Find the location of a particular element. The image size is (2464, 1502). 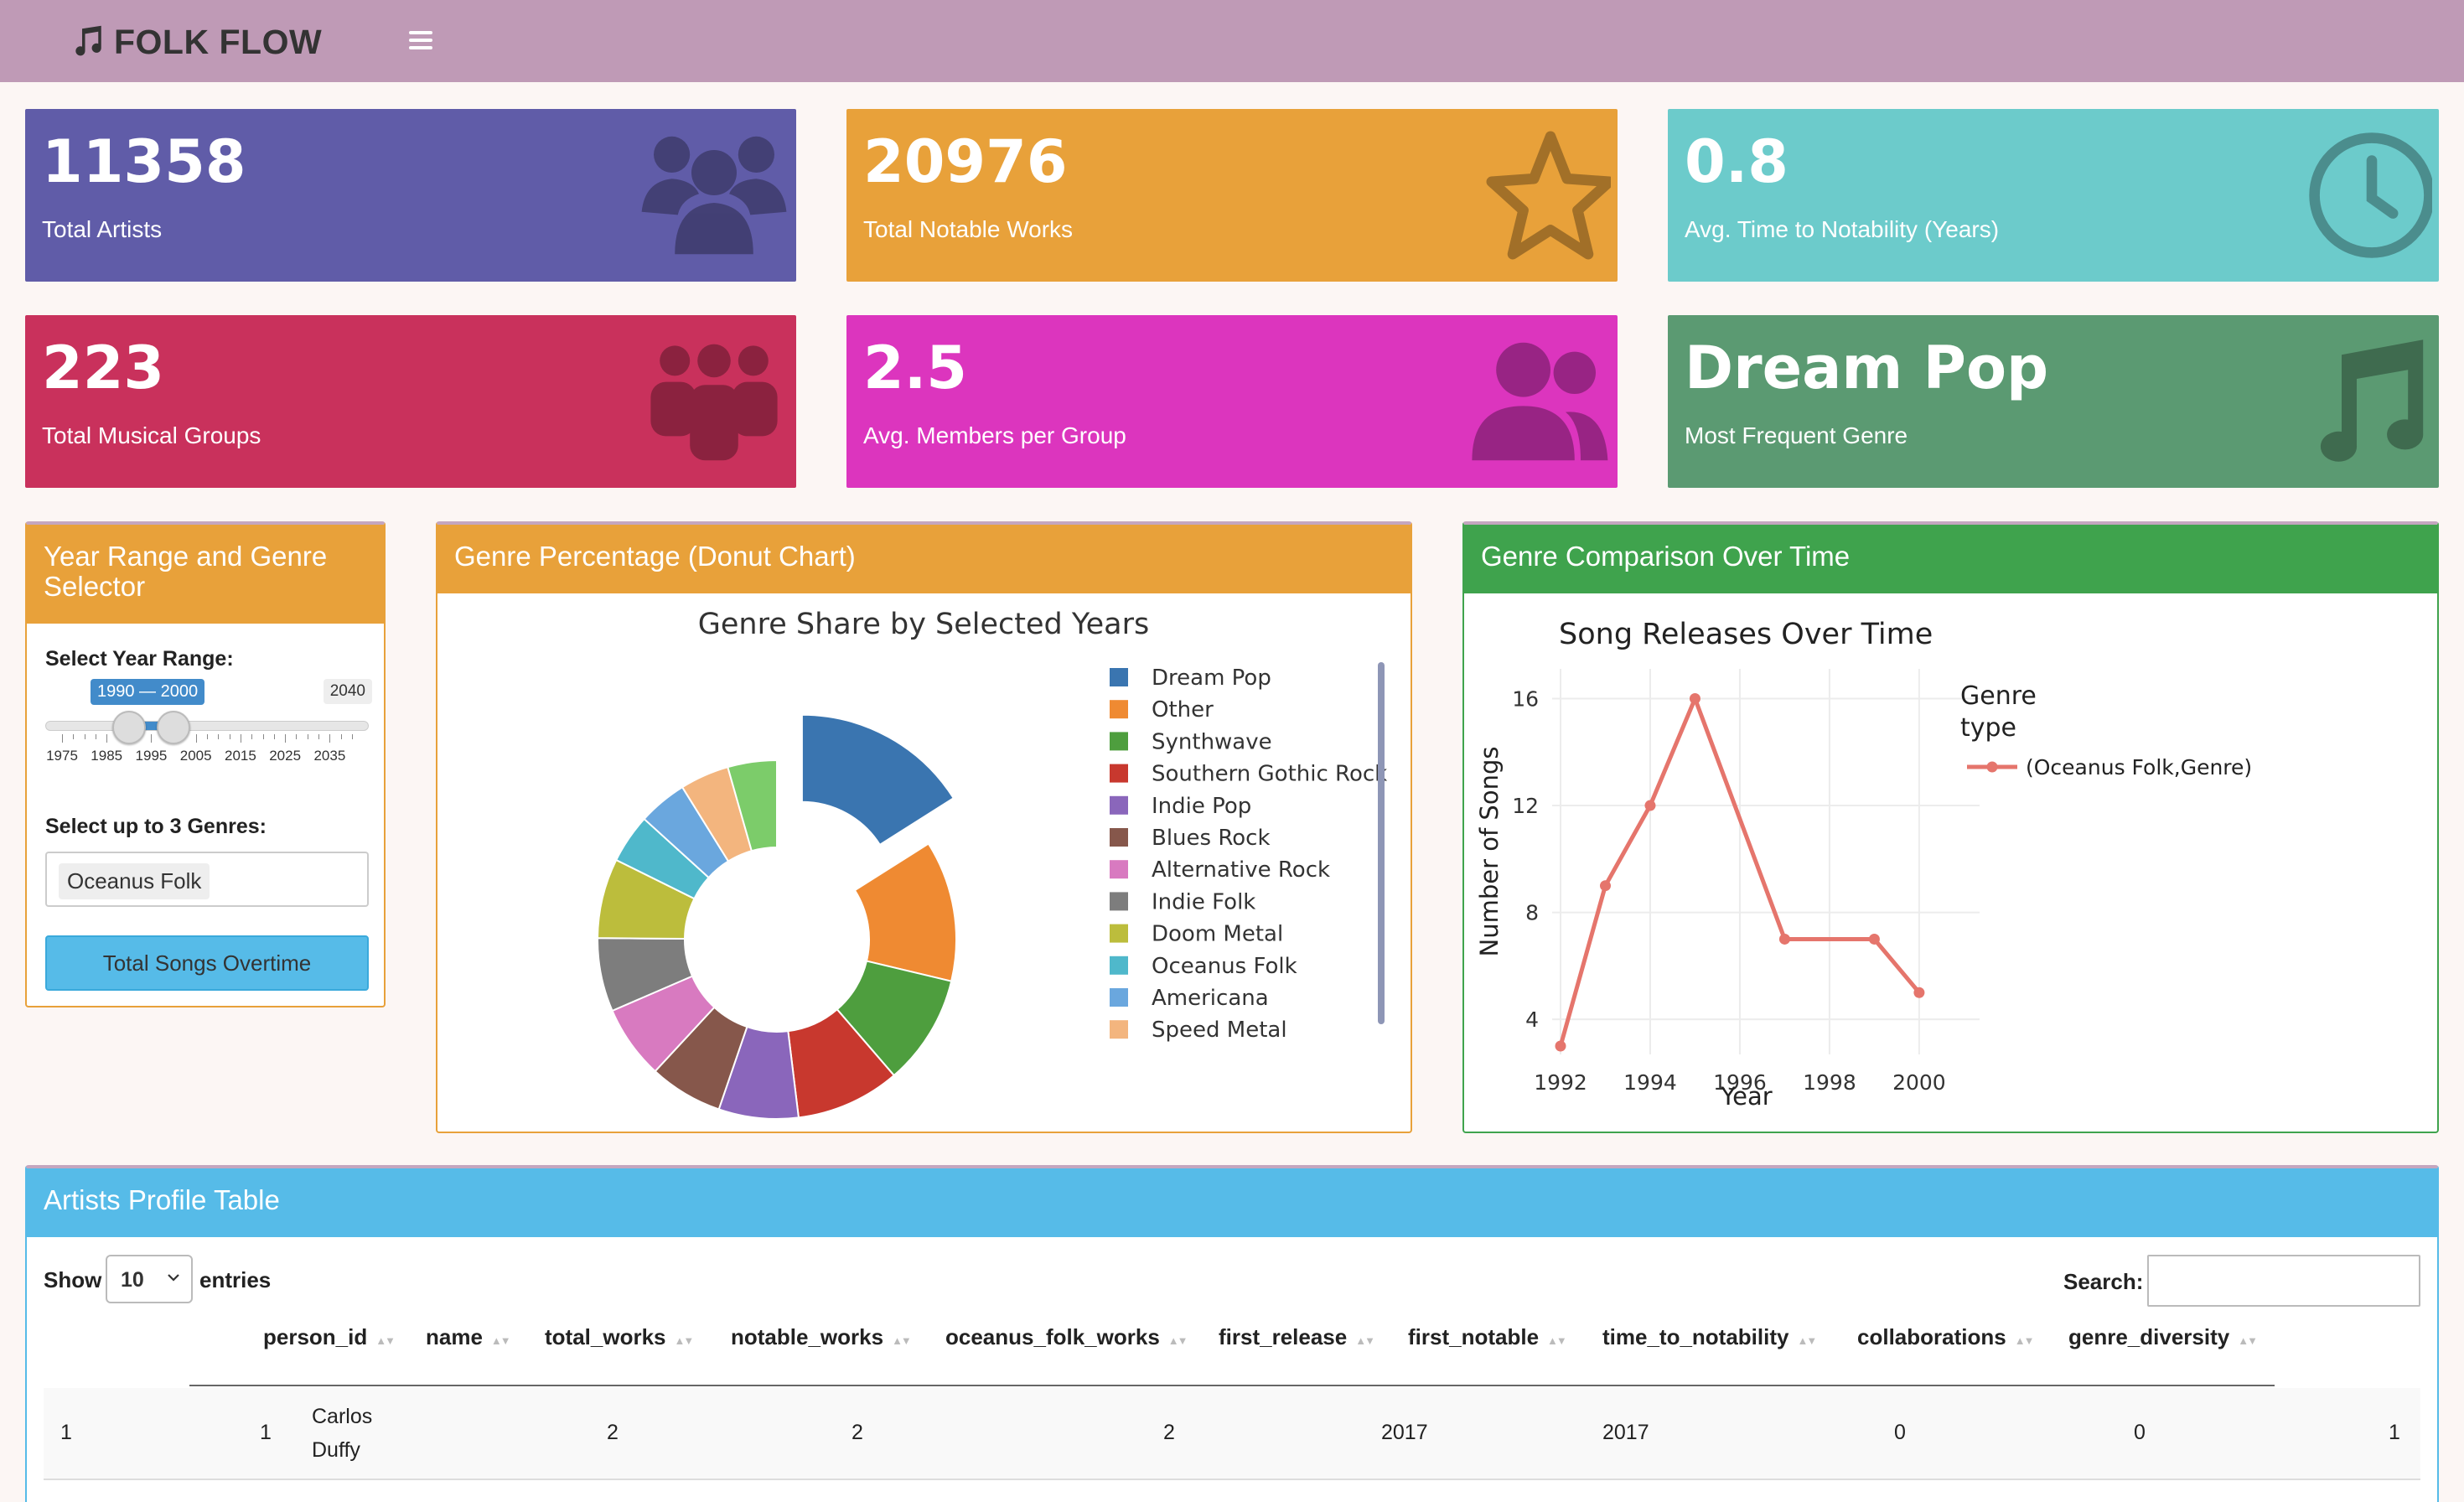

slider-tick-label: 2025 is located at coordinates (285, 756).